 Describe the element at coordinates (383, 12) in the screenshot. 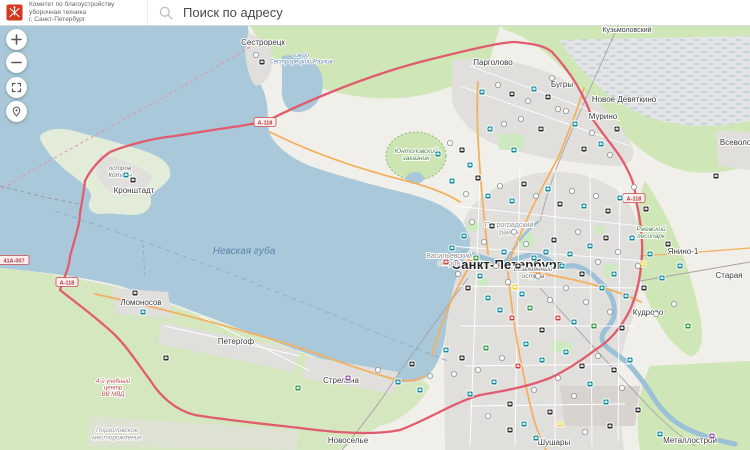

I see `search-input` at that location.